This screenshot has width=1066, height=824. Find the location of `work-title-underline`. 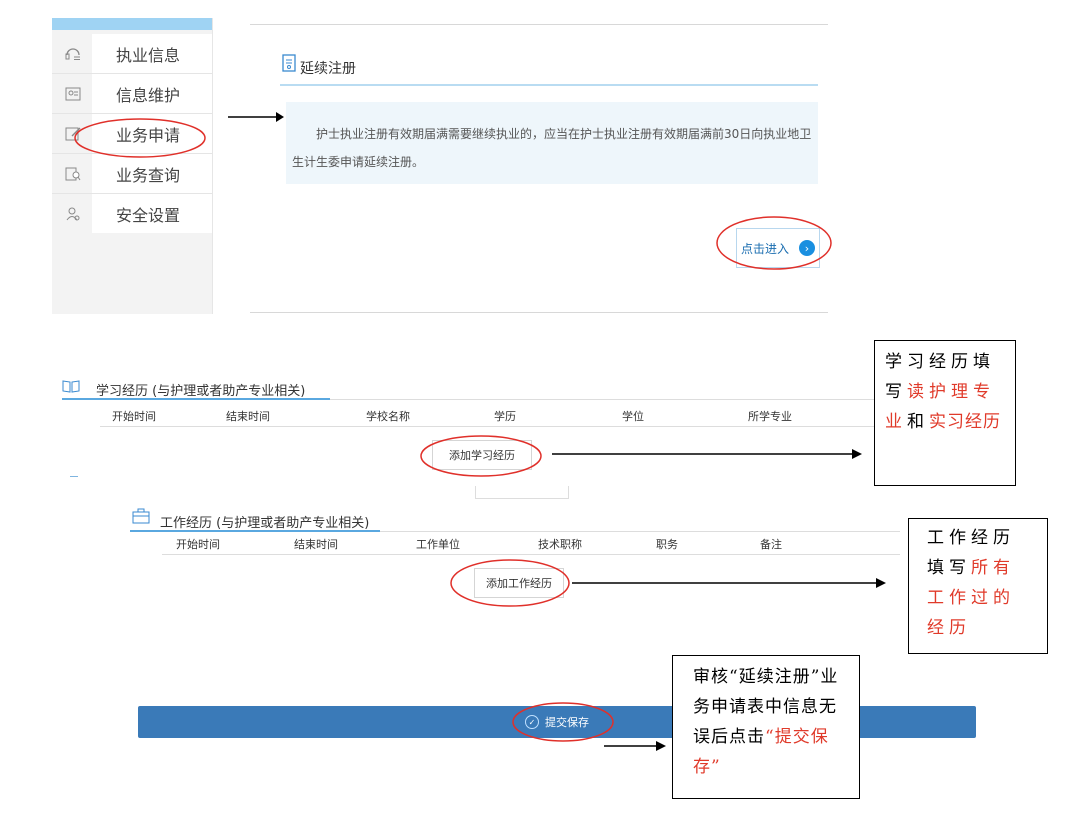

work-title-underline is located at coordinates (255, 531).